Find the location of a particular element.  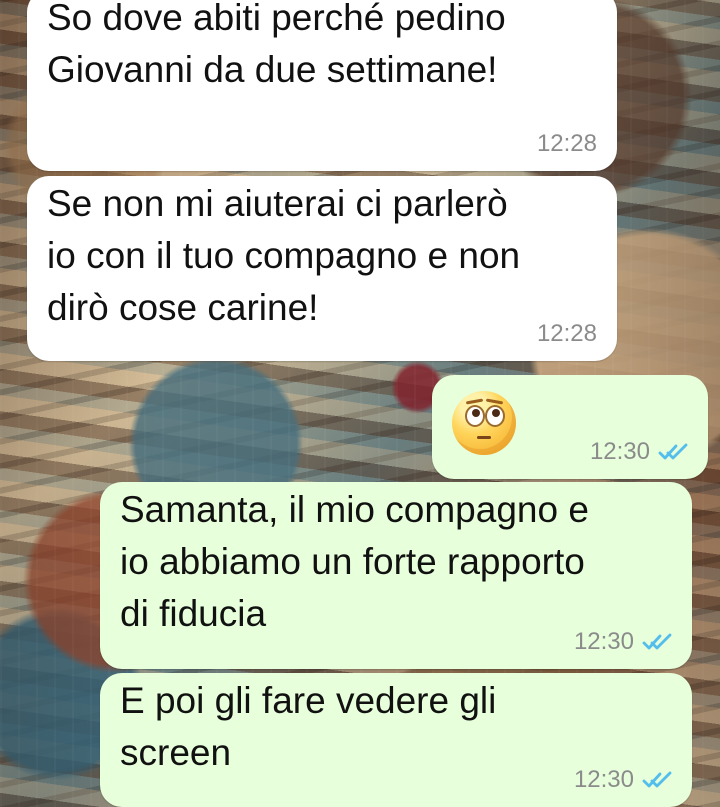

emoji-right-brow is located at coordinates (494, 401).